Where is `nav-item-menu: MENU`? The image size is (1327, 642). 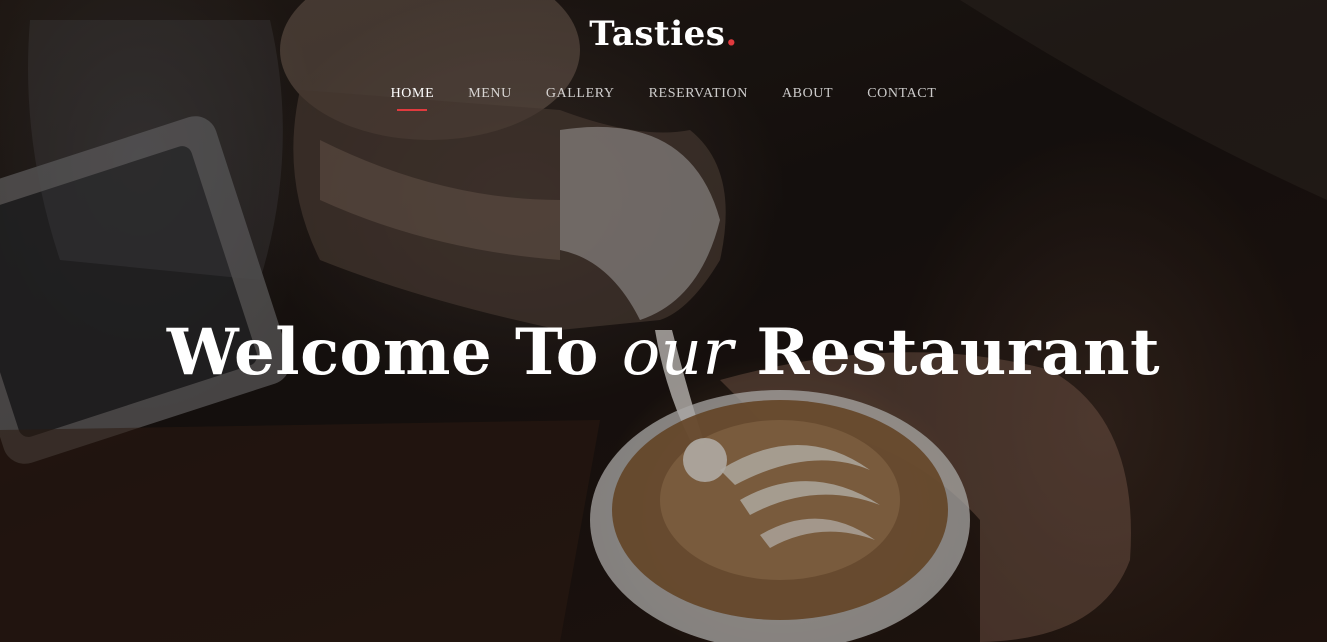
nav-item-menu: MENU is located at coordinates (490, 94).